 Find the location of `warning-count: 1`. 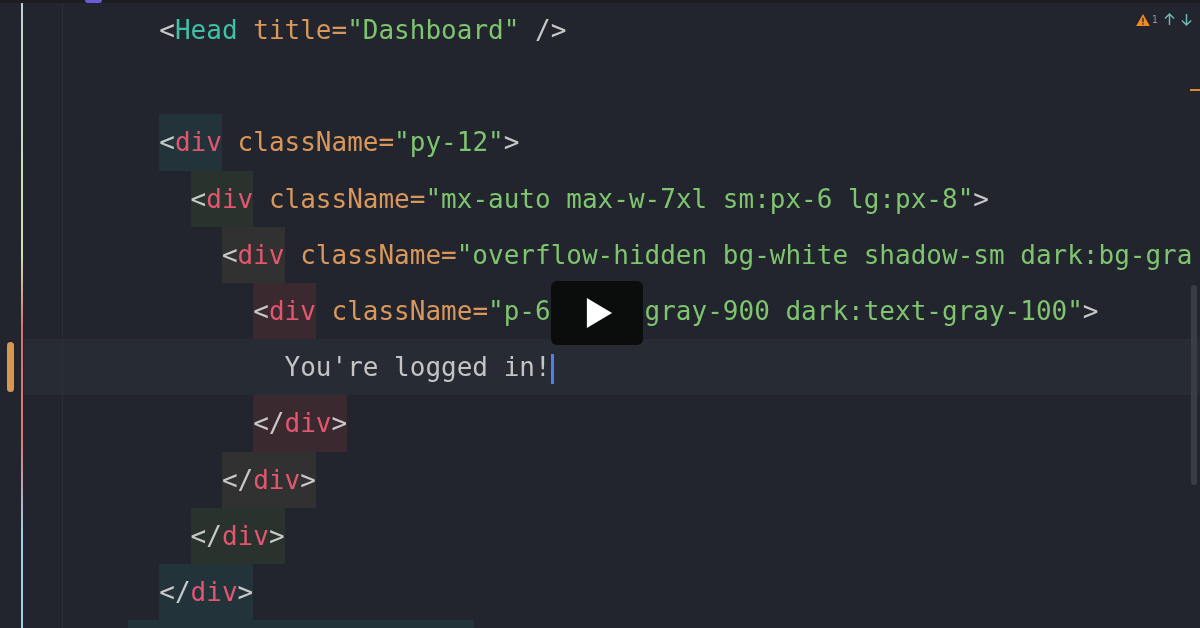

warning-count: 1 is located at coordinates (1154, 19).